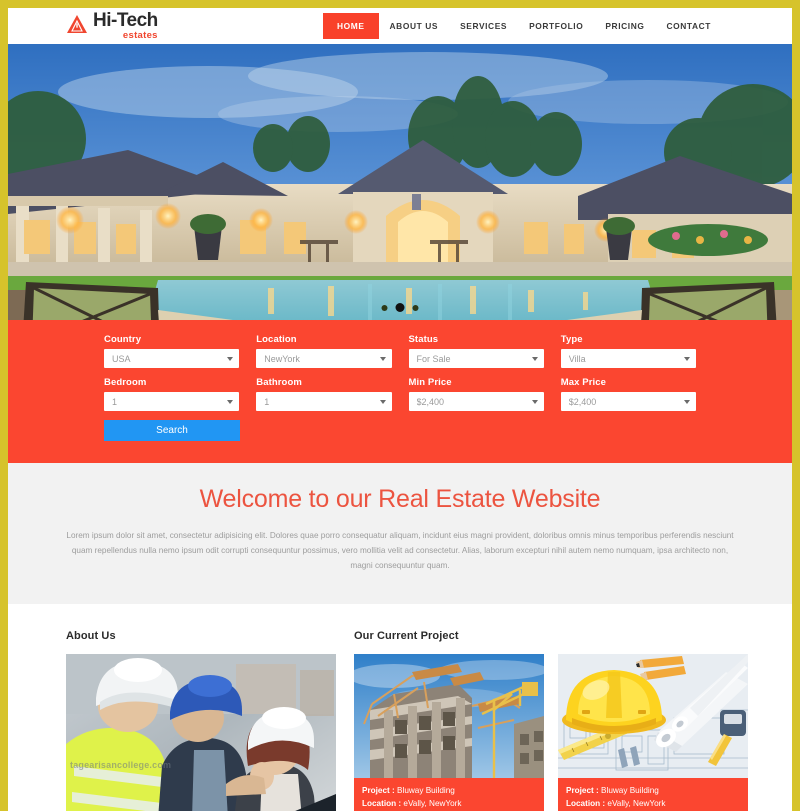 Image resolution: width=800 pixels, height=811 pixels. What do you see at coordinates (351, 26) in the screenshot?
I see `nav-item-home: HOME` at bounding box center [351, 26].